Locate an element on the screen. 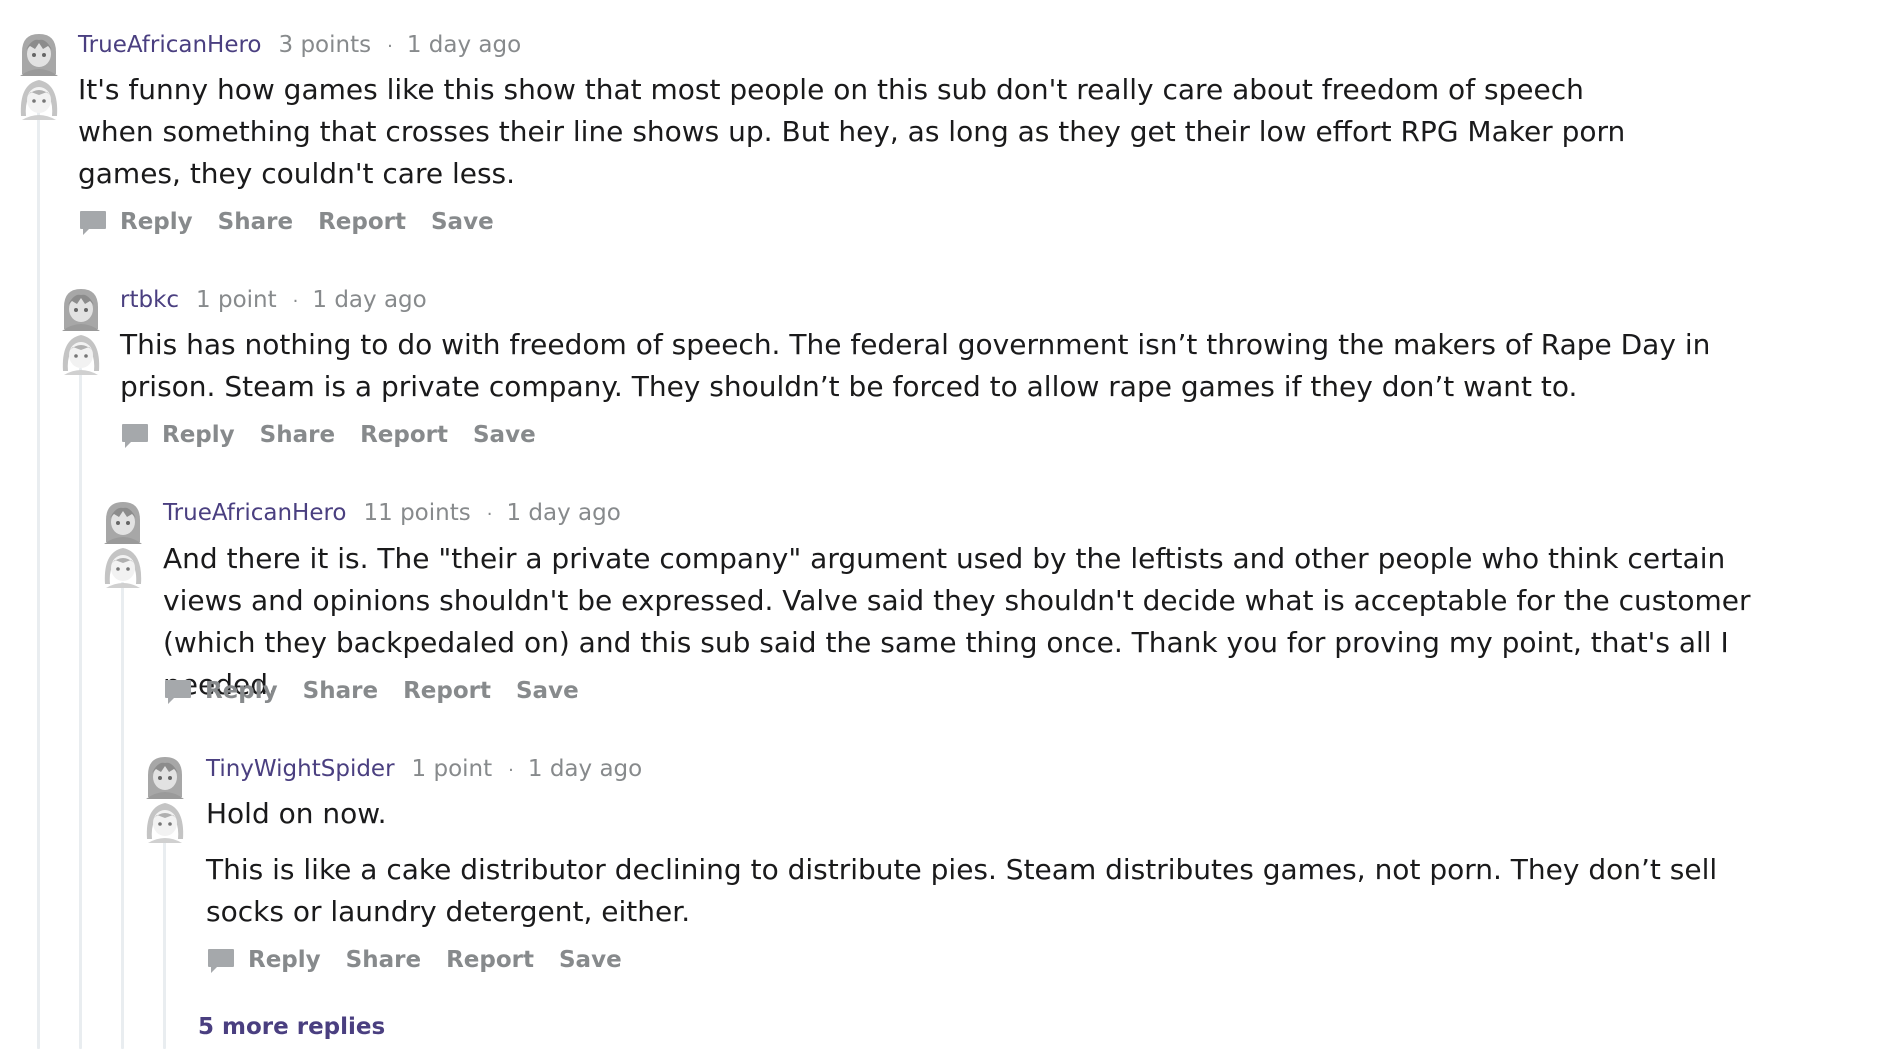 The image size is (1893, 1049). comment-meta: TinyWightSpider 1 point · 1 day ago is located at coordinates (424, 769).